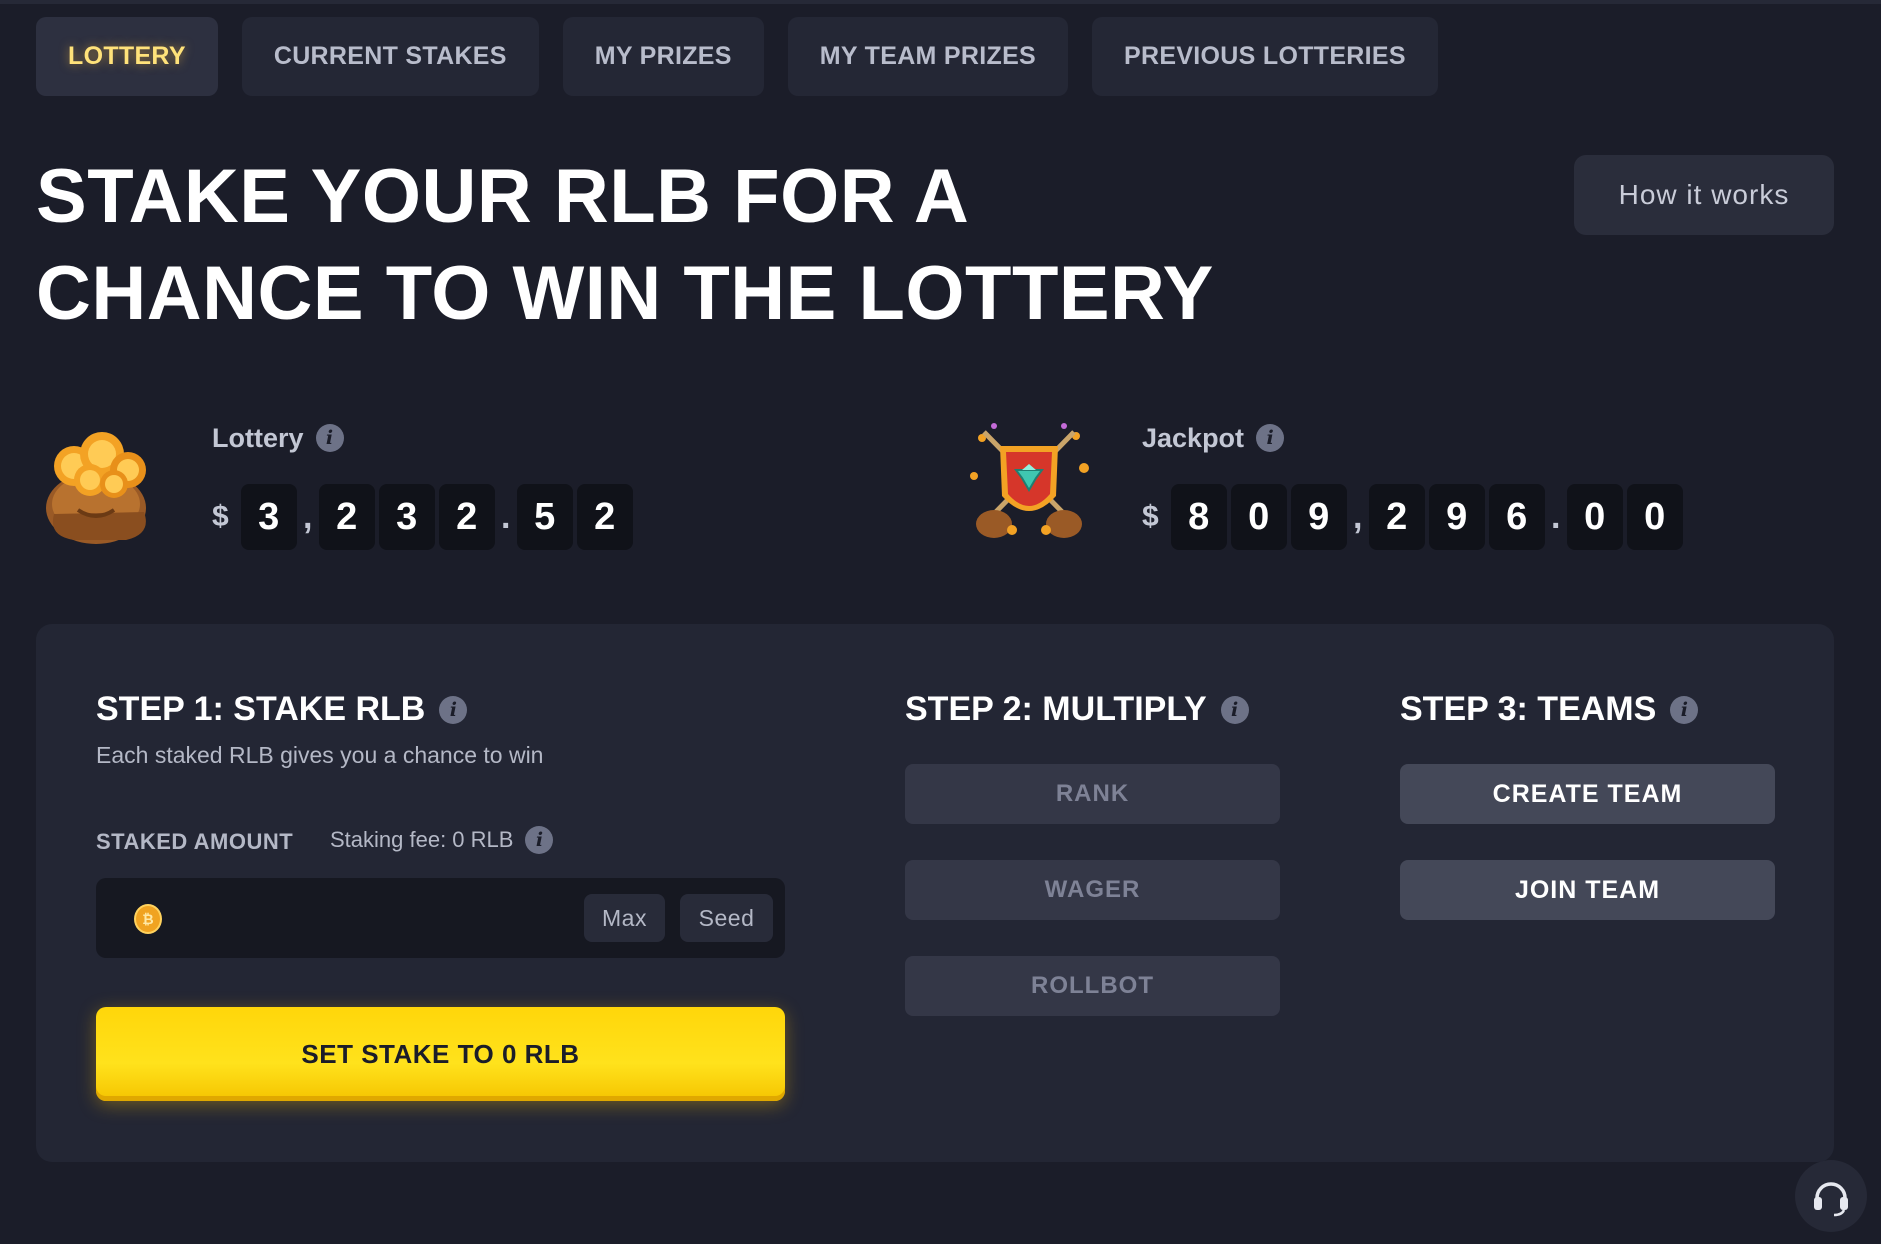 This screenshot has height=1244, width=1881. What do you see at coordinates (663, 56) in the screenshot?
I see `tab-my-prizes: MY PRIZES` at bounding box center [663, 56].